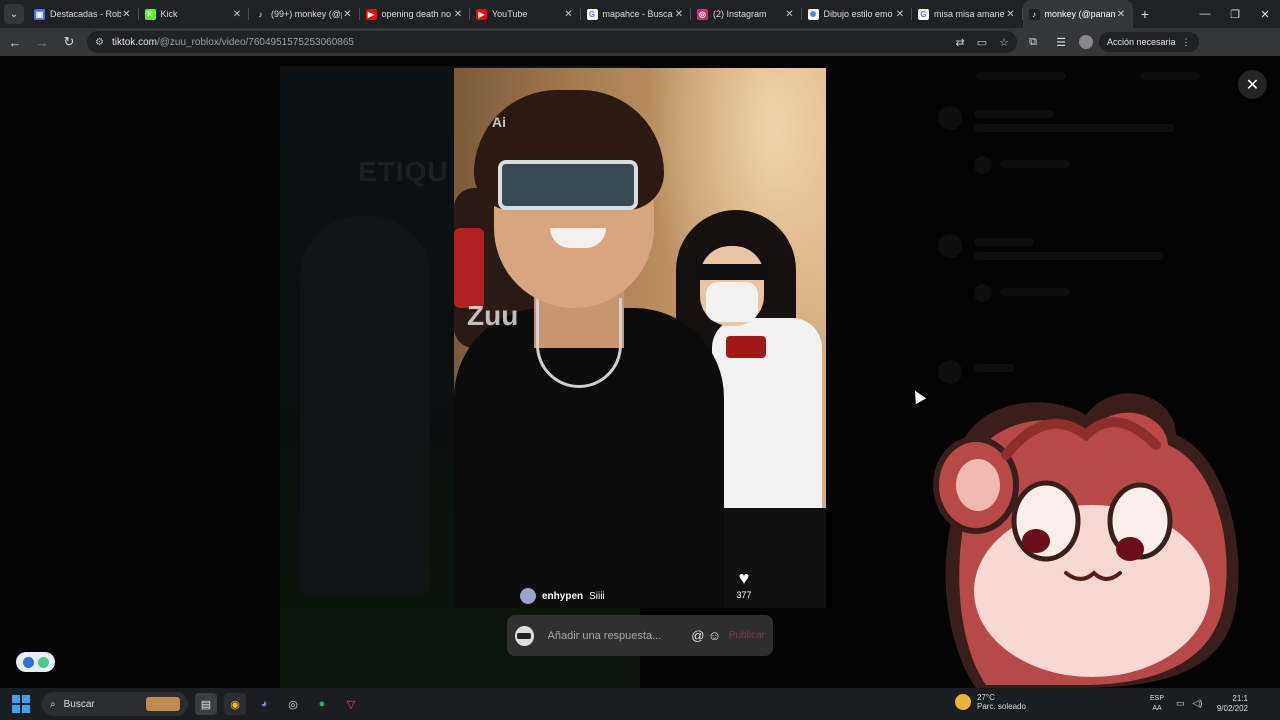  I want to click on youtube-icon: ▶, so click(481, 14).